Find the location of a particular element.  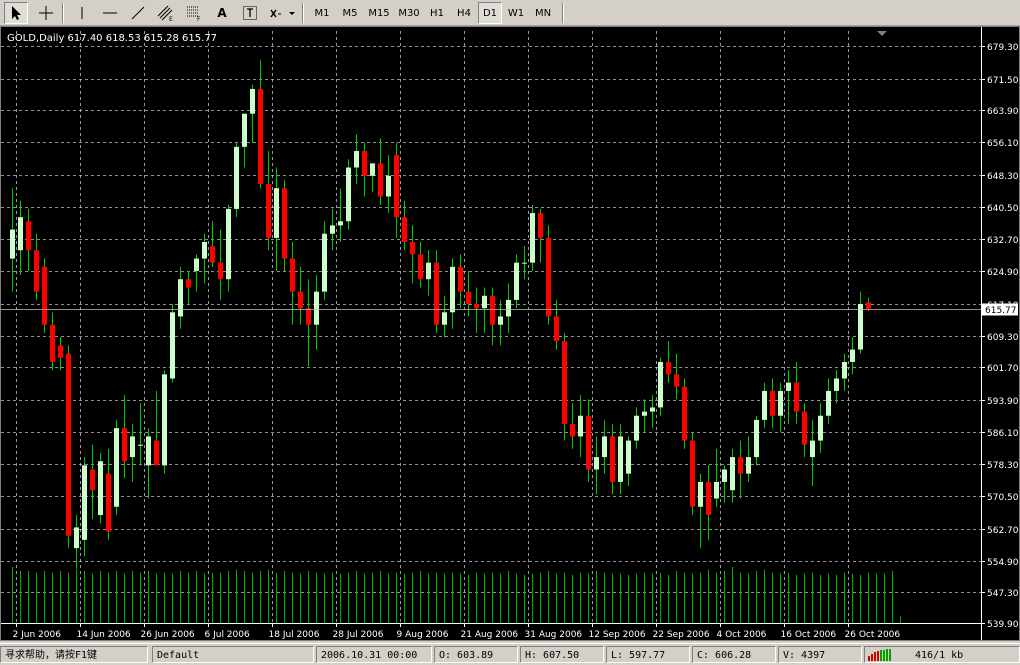

y-tick-label: 578.30 is located at coordinates (1003, 466).